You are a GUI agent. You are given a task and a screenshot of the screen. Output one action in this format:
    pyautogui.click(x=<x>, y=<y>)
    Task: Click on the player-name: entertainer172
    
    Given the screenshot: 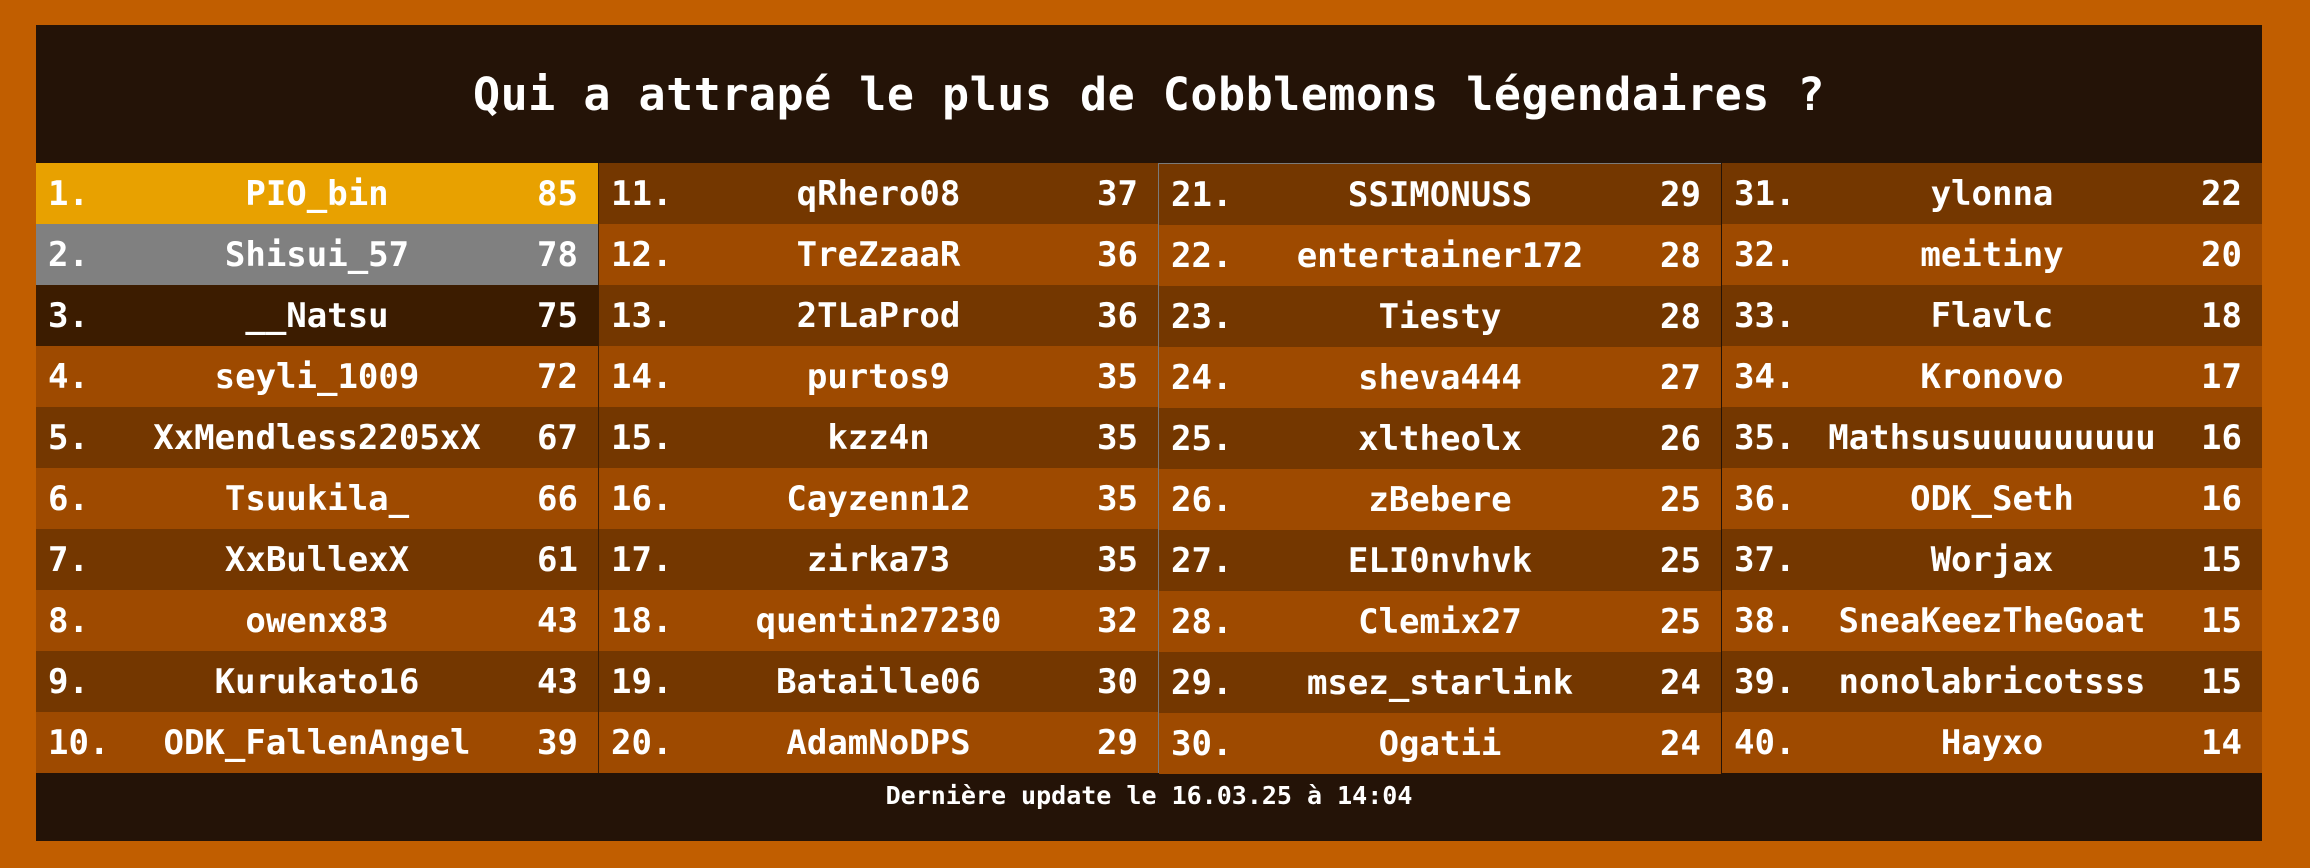 What is the action you would take?
    pyautogui.click(x=1440, y=255)
    